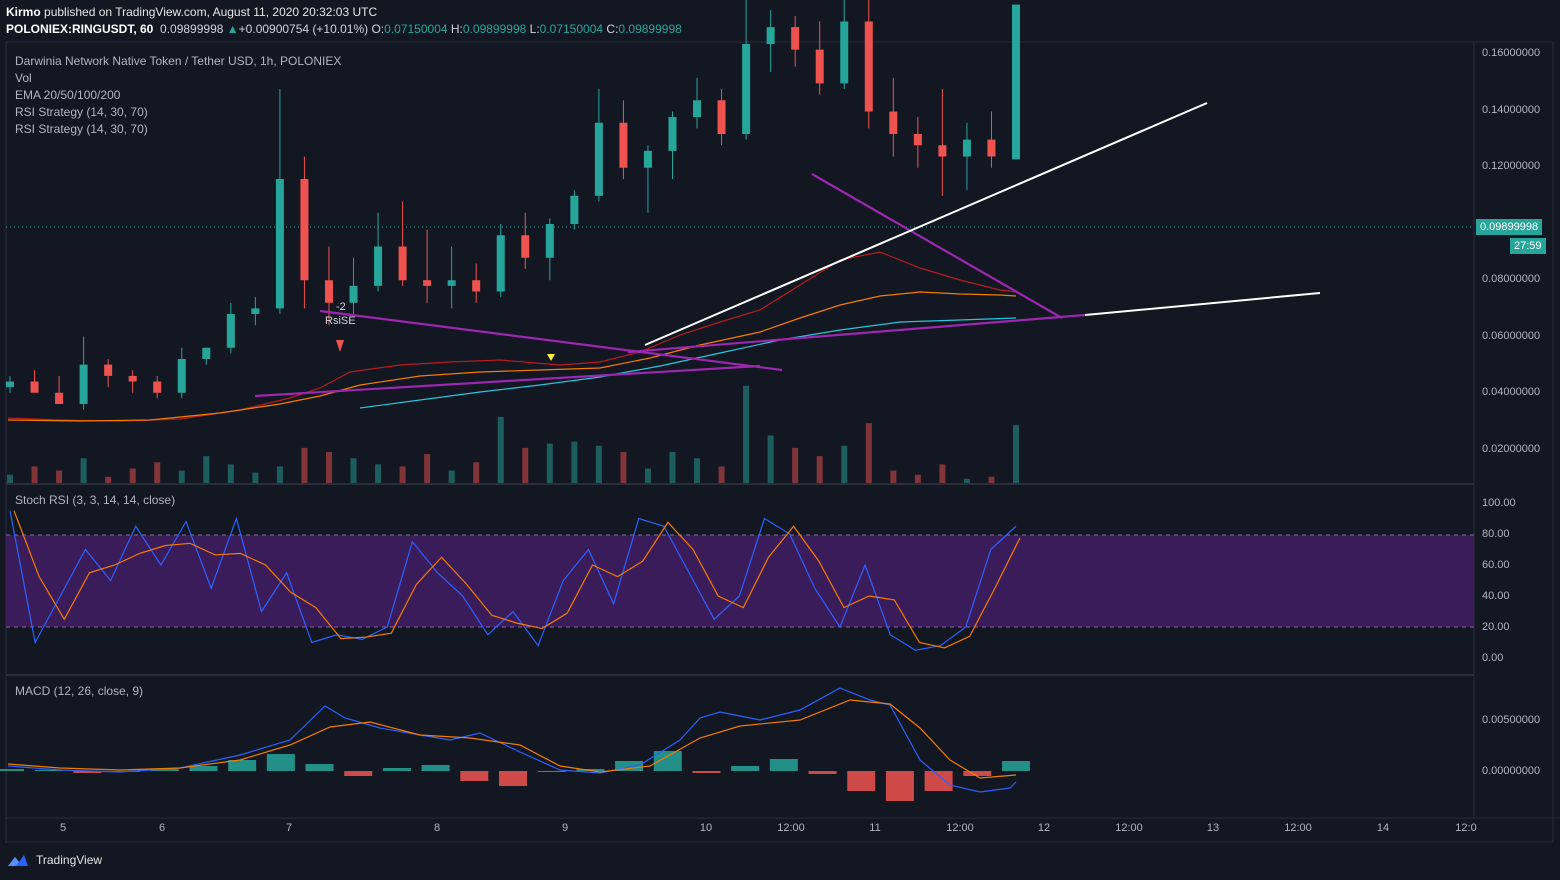 This screenshot has width=1560, height=880. I want to click on stoch-axis-label: 0.00, so click(1493, 658).